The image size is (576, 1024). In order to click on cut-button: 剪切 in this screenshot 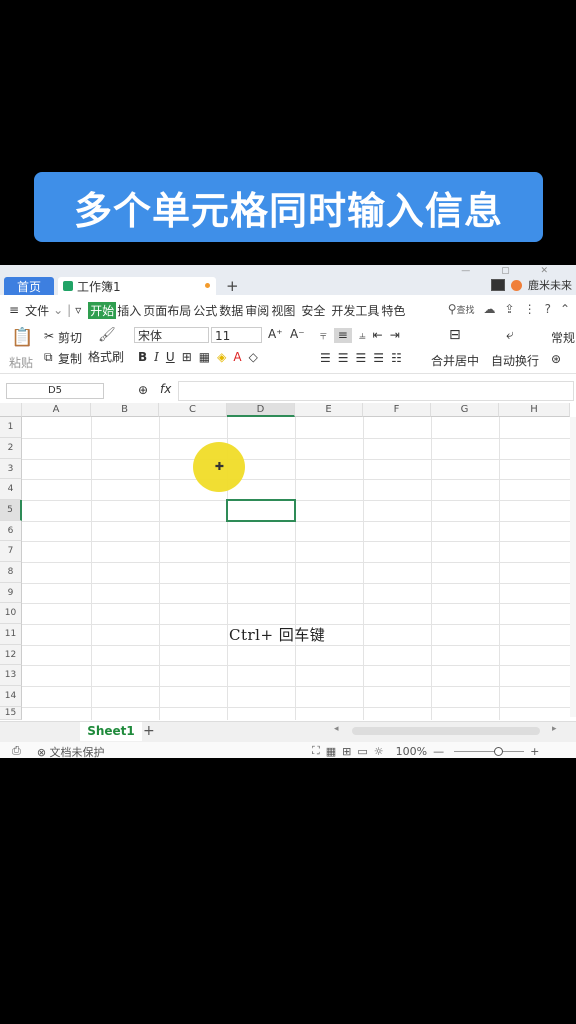, I will do `click(70, 337)`.